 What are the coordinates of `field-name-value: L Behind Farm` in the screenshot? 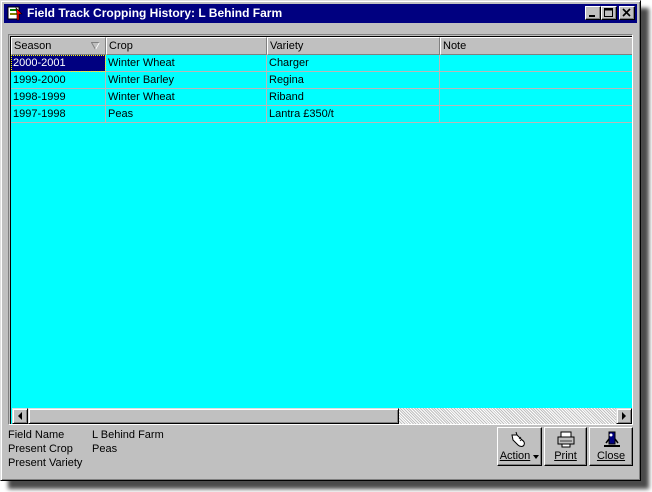 It's located at (128, 435).